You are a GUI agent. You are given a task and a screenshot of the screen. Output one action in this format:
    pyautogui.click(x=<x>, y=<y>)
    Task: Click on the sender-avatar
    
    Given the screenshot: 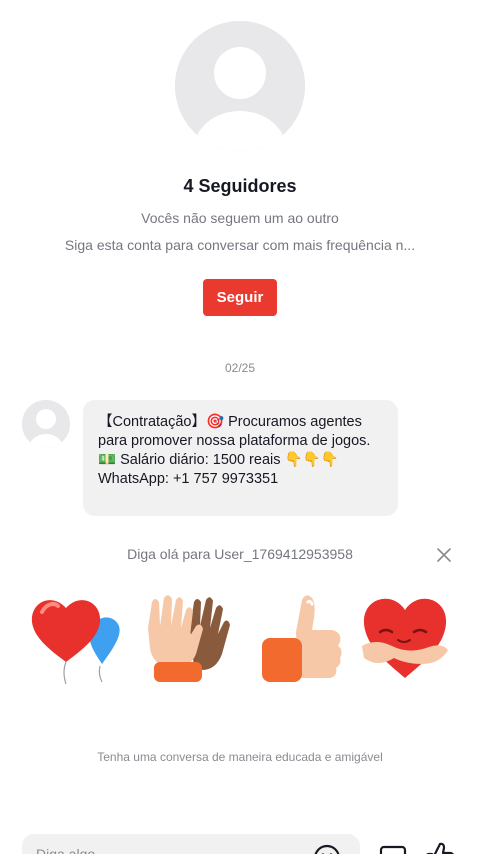 What is the action you would take?
    pyautogui.click(x=46, y=424)
    